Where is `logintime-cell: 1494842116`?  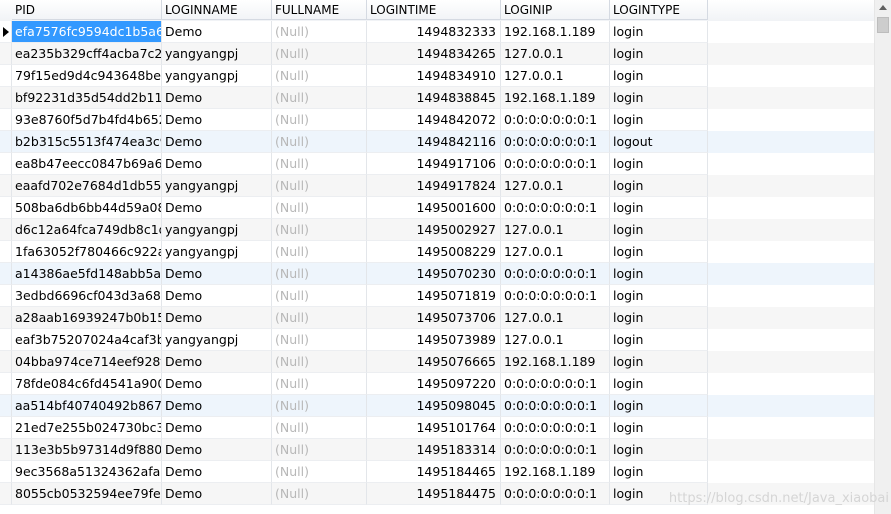 logintime-cell: 1494842116 is located at coordinates (434, 142).